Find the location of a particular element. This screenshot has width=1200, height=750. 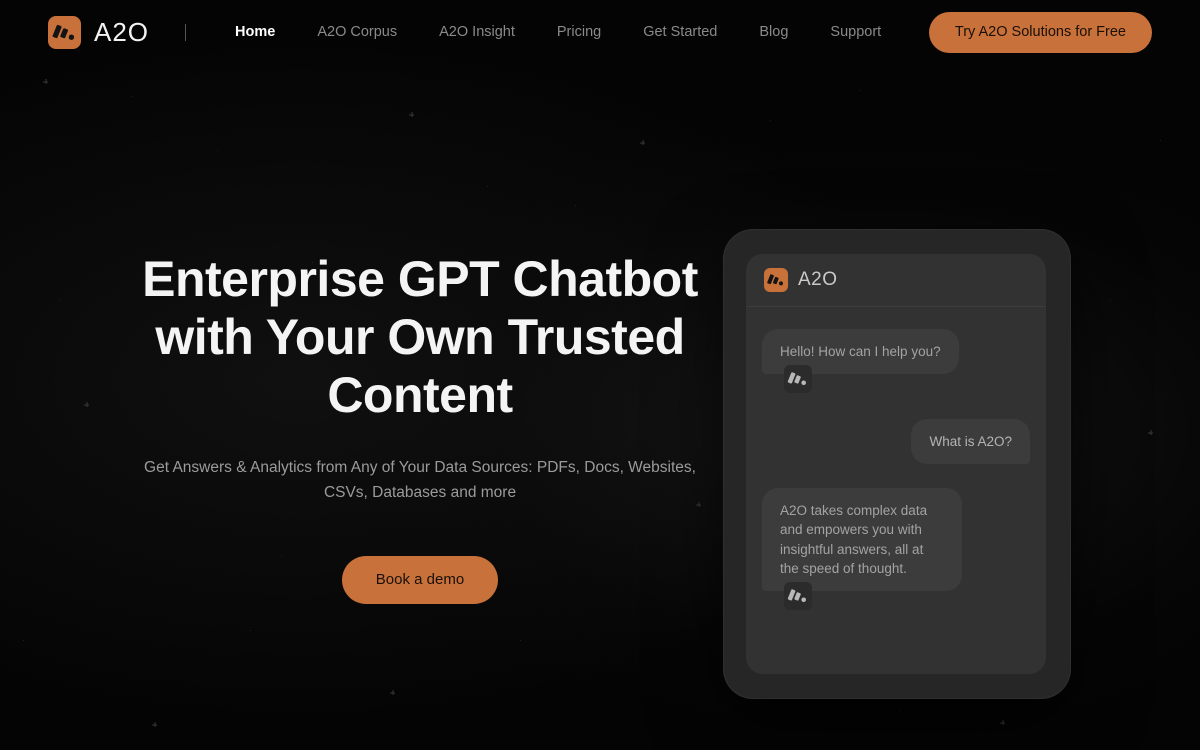

nav-item-pricing: Pricing is located at coordinates (579, 32).